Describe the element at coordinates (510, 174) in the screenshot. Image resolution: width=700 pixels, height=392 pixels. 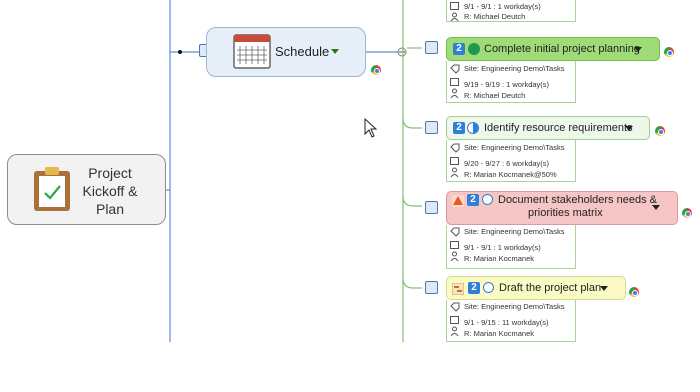
I see `resource-text: R: Marian Kocmanek@50%` at that location.